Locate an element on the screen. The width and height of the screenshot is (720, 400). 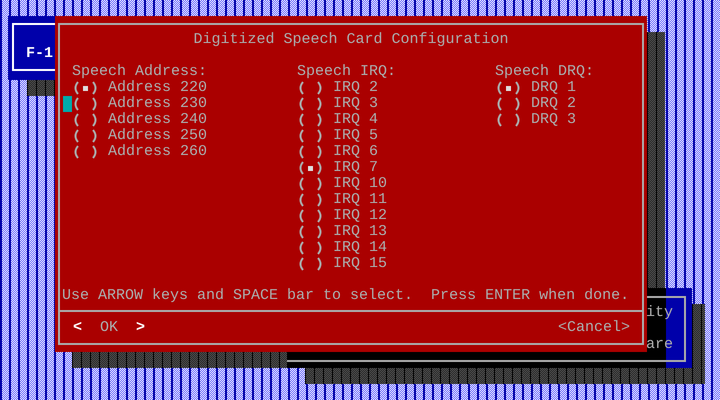
option-label: IRQ 4 is located at coordinates (355, 120).